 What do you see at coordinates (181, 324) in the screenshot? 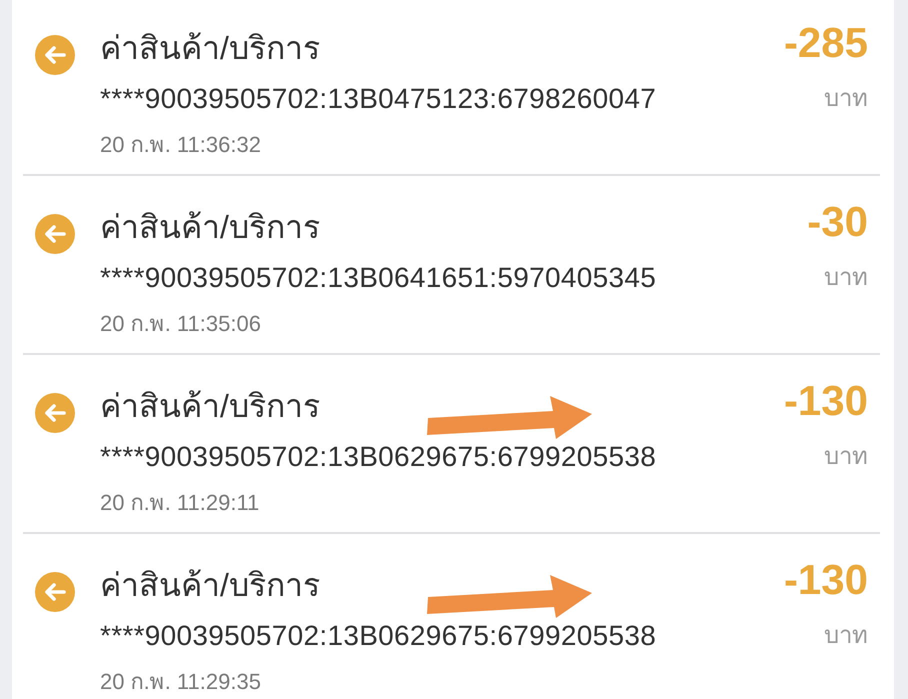
I see `transaction-datetime: 20 ก.พ. 11:35:06` at bounding box center [181, 324].